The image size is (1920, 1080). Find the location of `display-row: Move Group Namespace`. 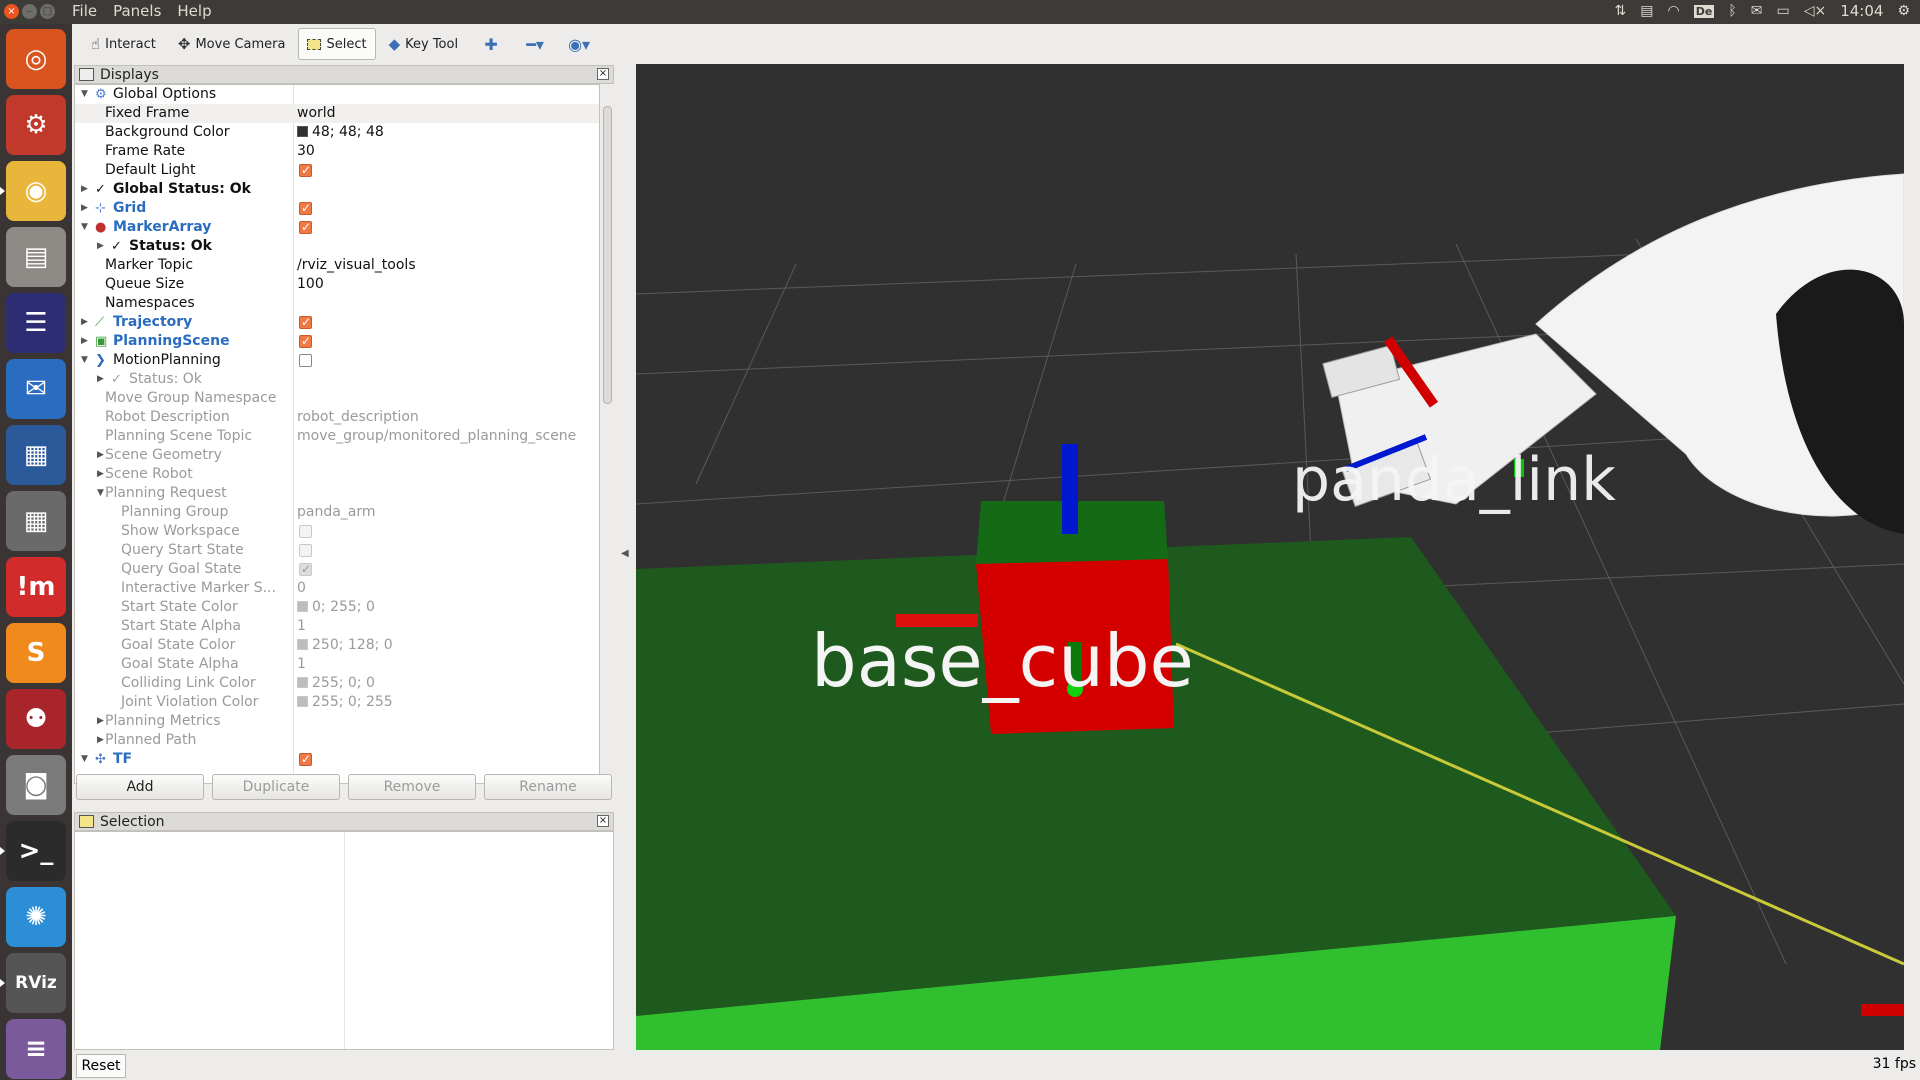

display-row: Move Group Namespace is located at coordinates (337, 398).